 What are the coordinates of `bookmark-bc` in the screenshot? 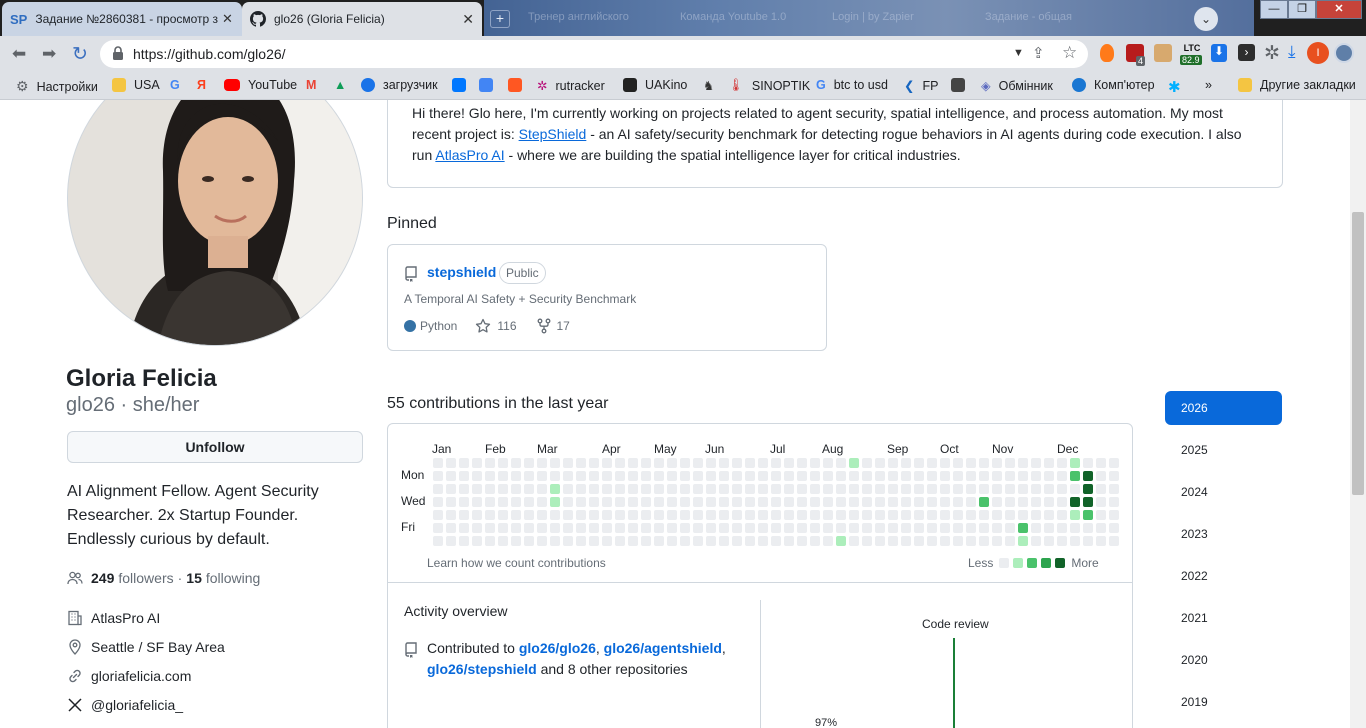 It's located at (962, 85).